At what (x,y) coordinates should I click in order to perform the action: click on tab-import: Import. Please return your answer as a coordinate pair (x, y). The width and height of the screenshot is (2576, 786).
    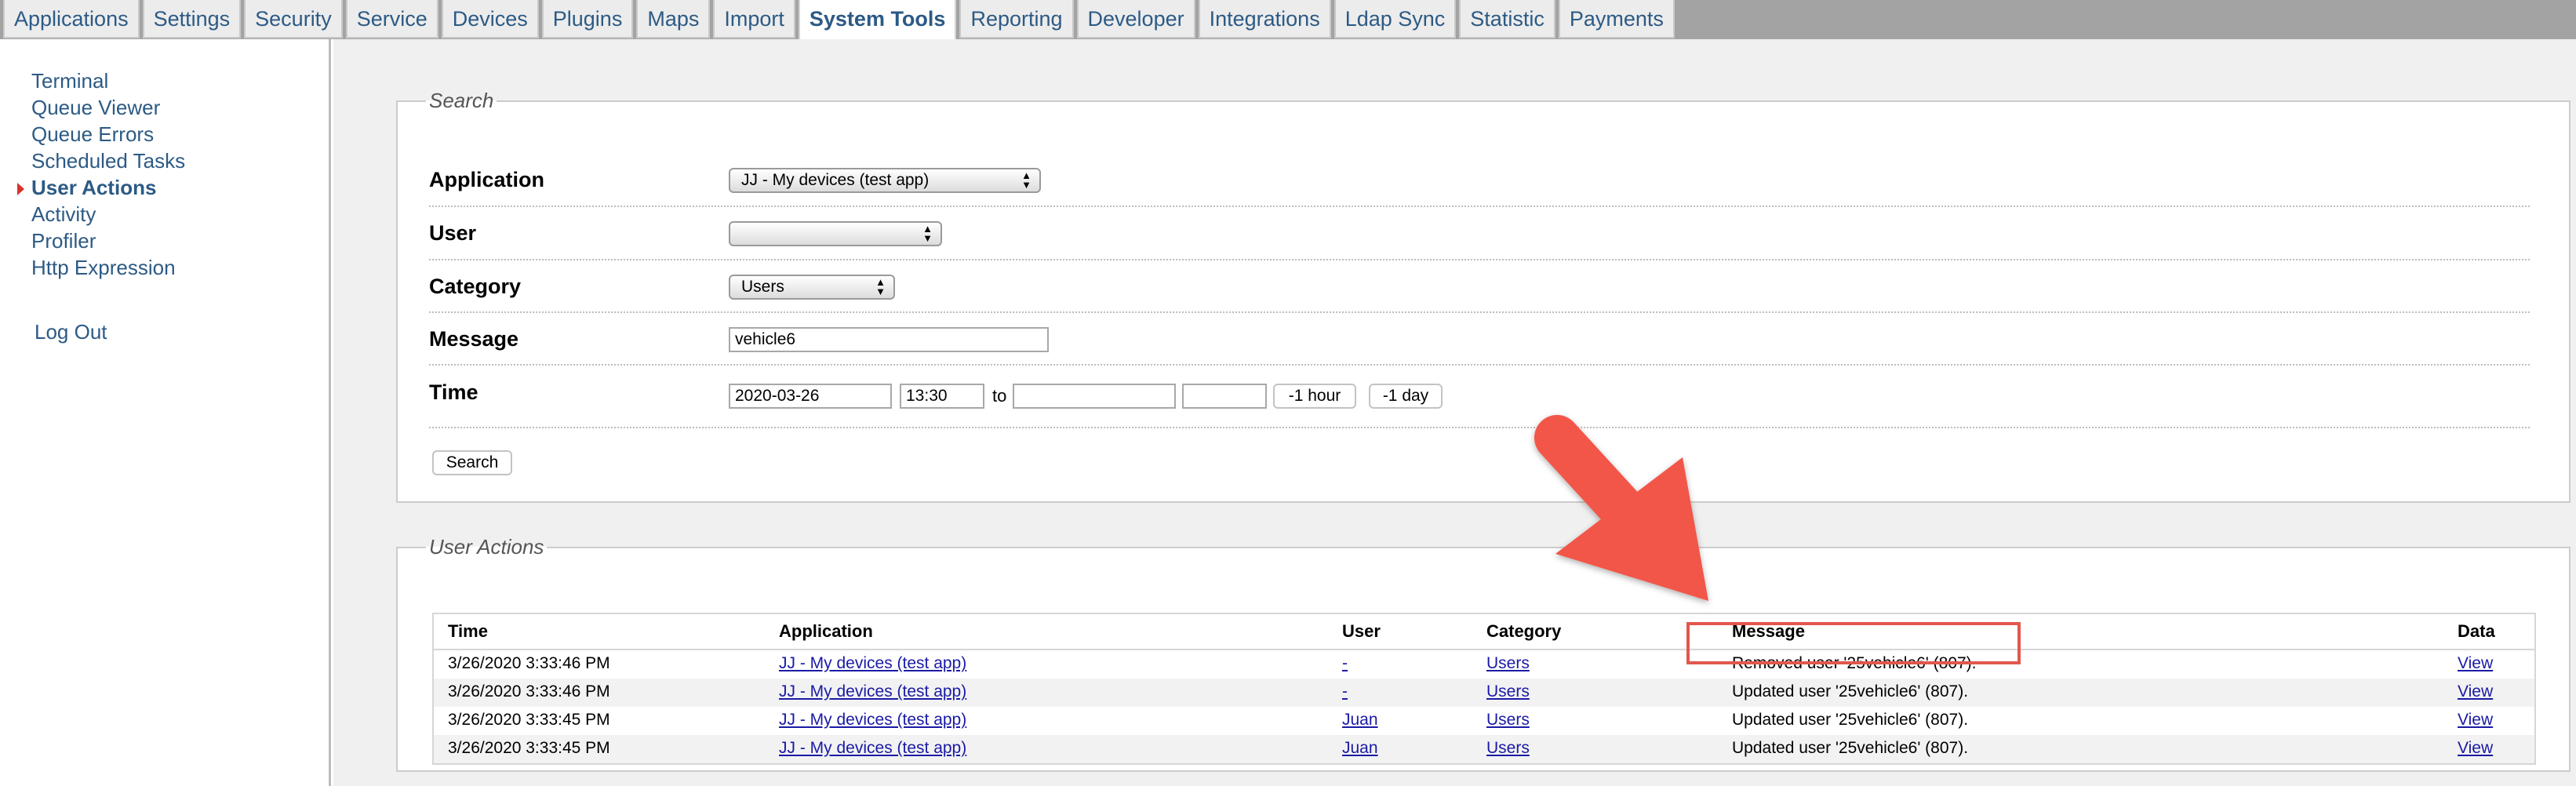
    Looking at the image, I should click on (754, 19).